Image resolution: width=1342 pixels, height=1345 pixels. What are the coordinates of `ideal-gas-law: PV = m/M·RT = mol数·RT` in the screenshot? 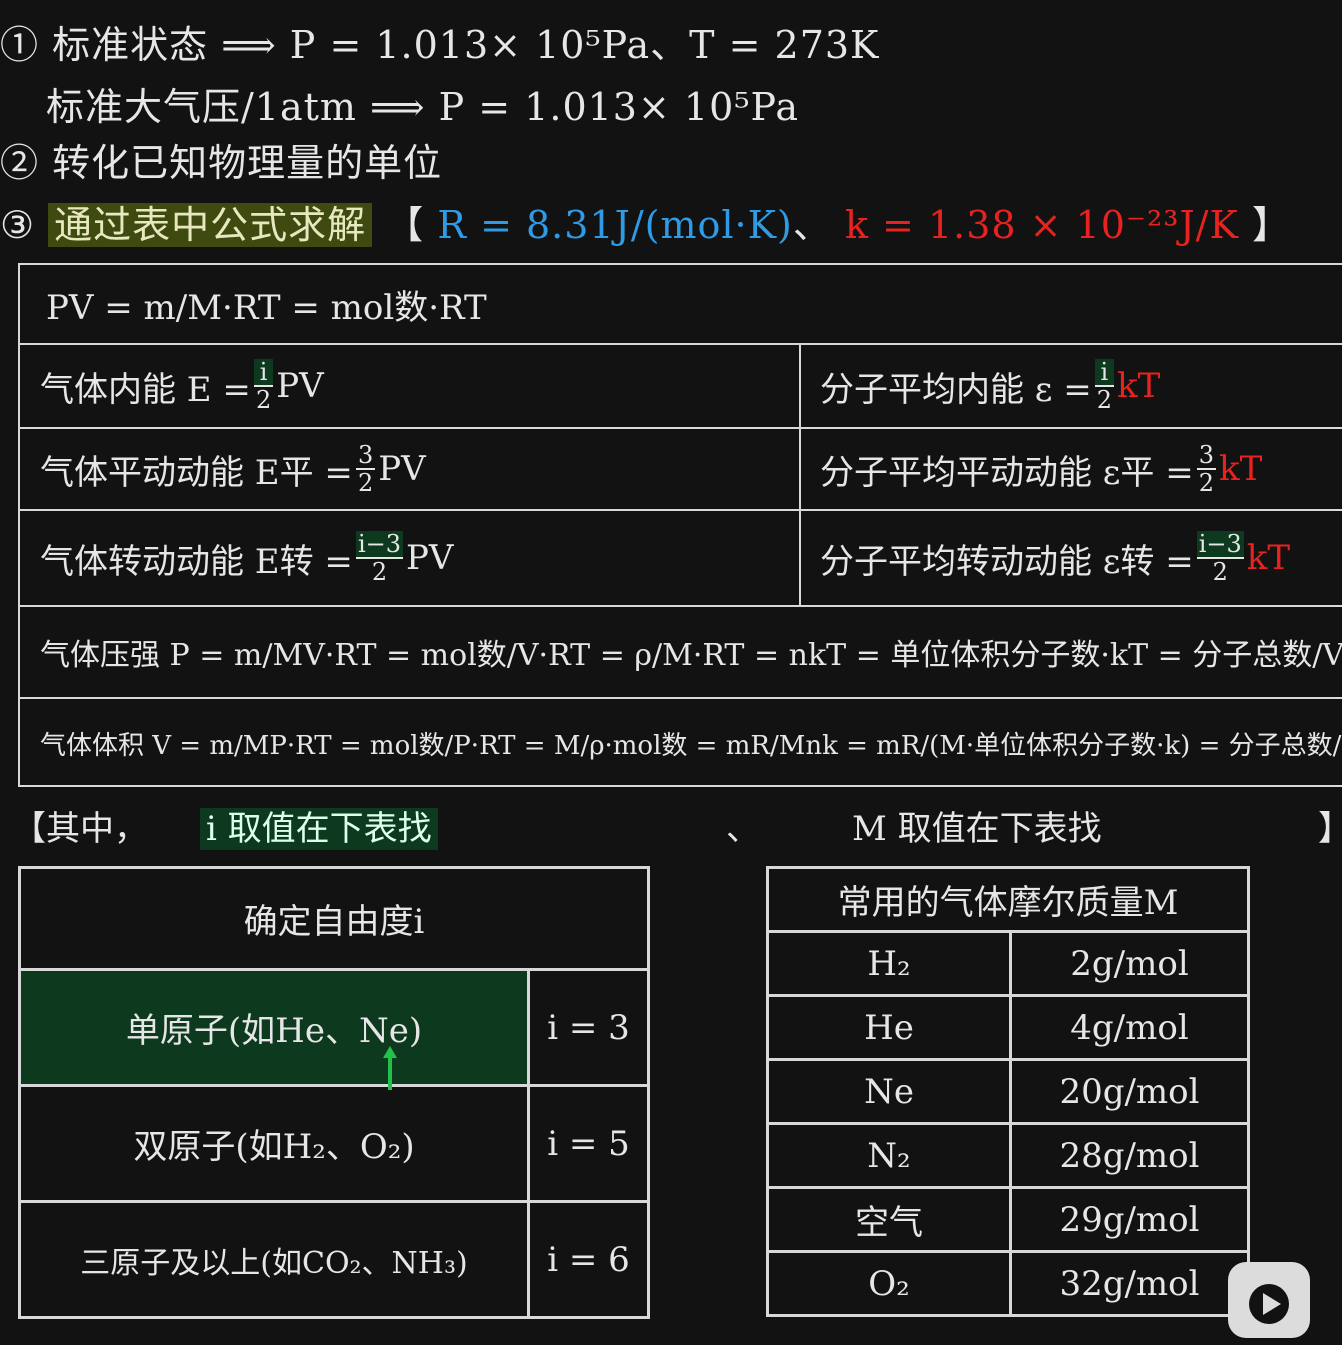 It's located at (266, 307).